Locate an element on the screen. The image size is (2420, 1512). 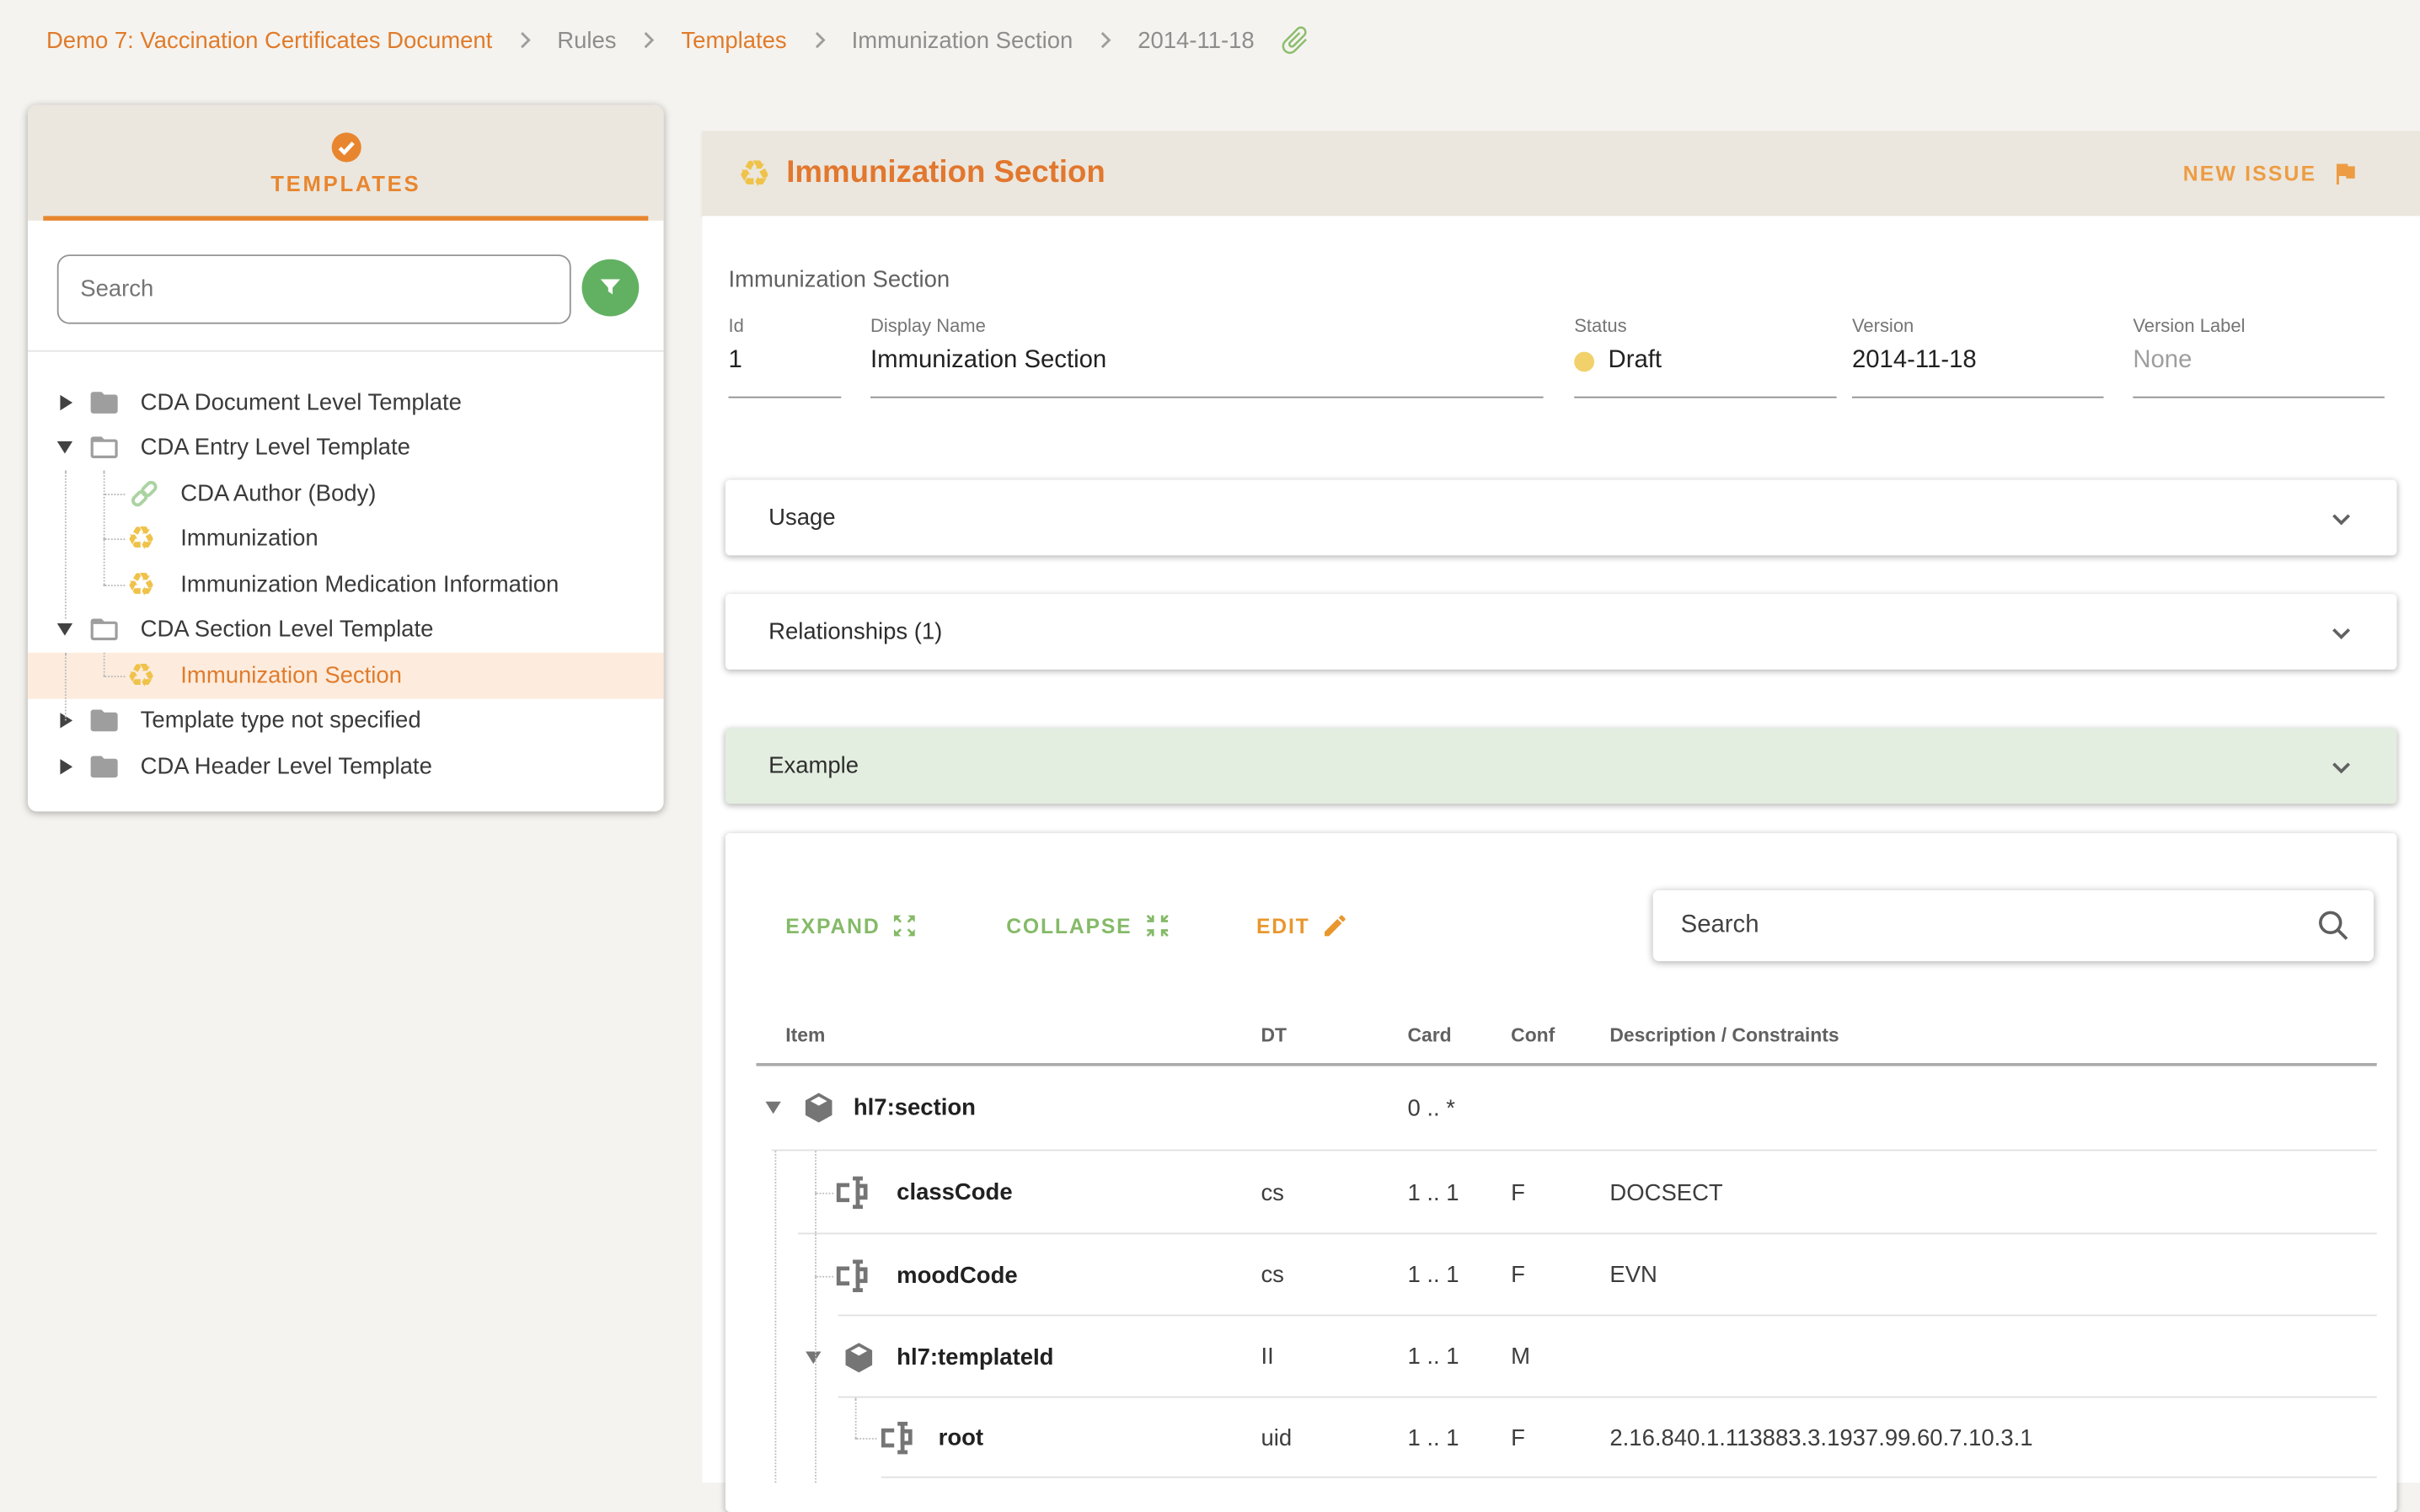
collapse-button: COLLAPSE is located at coordinates (1088, 925).